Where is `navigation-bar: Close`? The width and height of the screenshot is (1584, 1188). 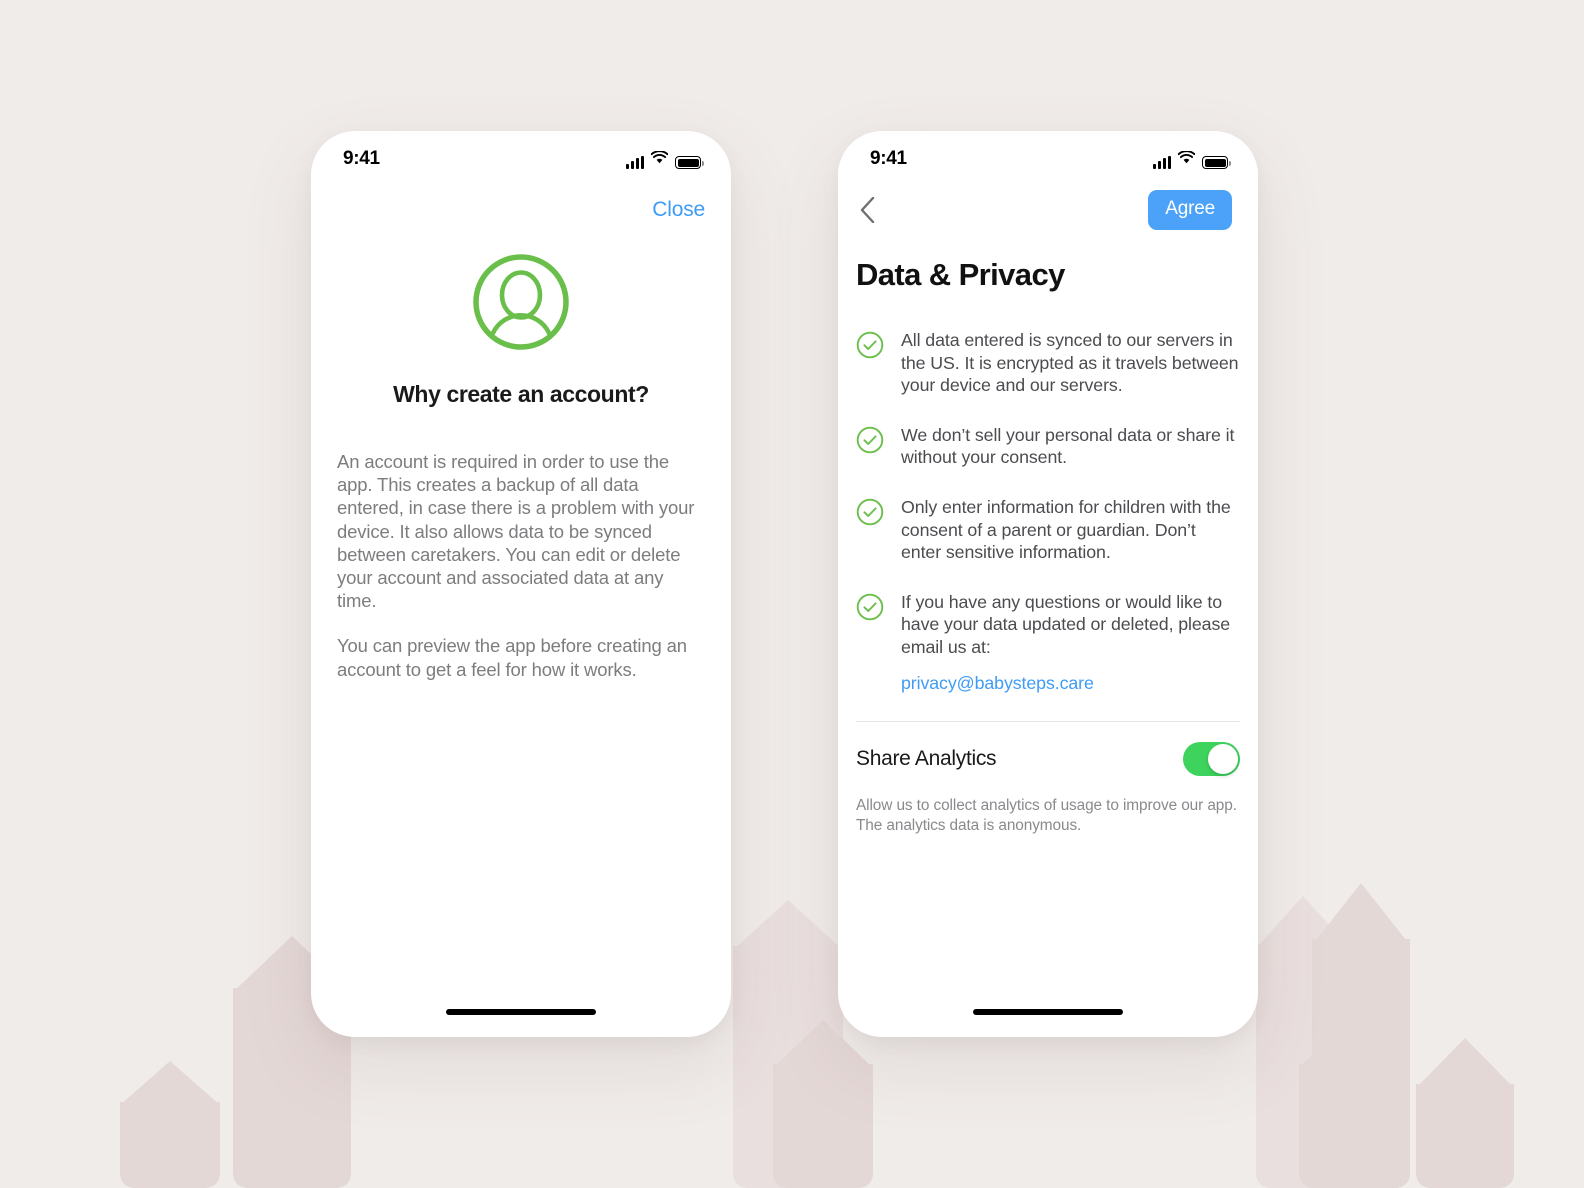 navigation-bar: Close is located at coordinates (521, 210).